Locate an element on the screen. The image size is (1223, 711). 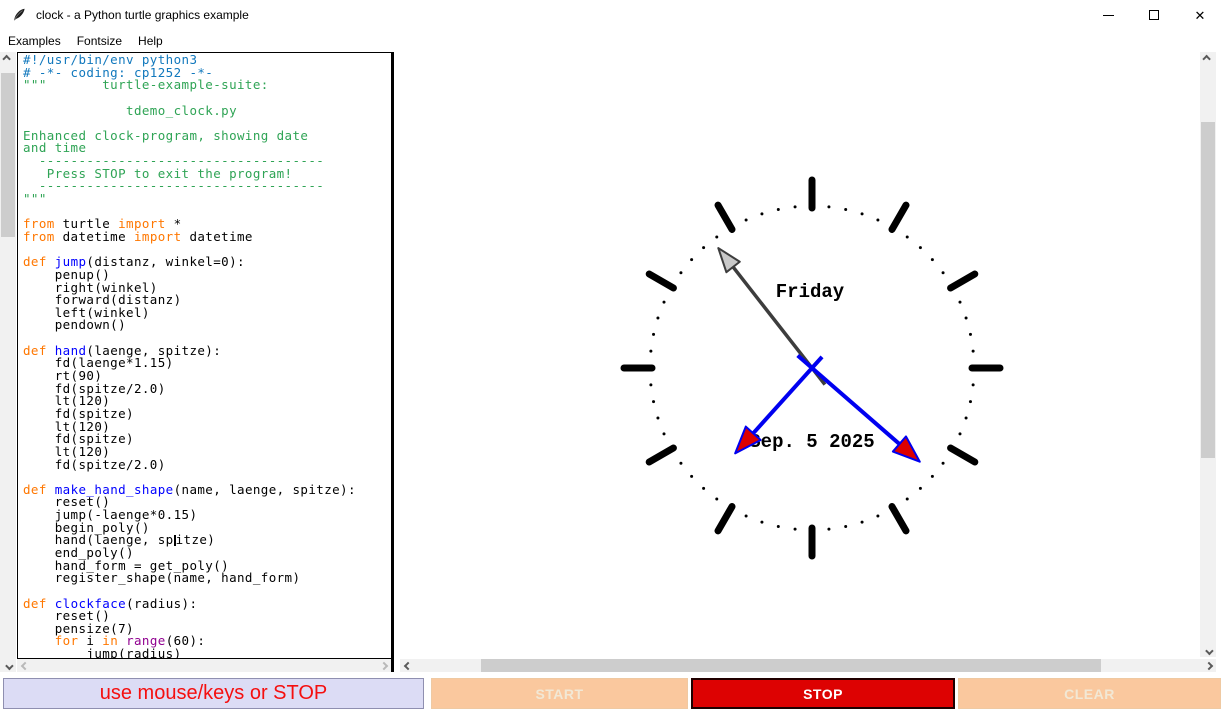
code-token: register_shape(name, hand_form) is located at coordinates (162, 578).